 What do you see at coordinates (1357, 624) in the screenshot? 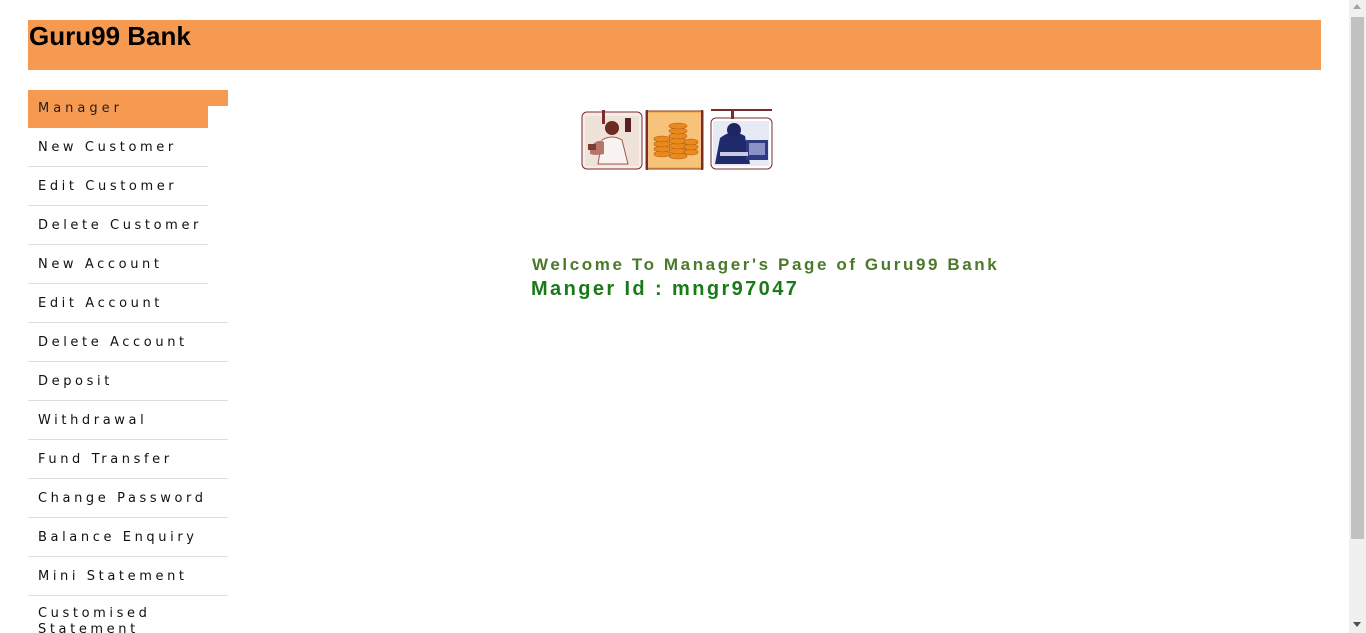
I see `scroll-down-arrow-icon` at bounding box center [1357, 624].